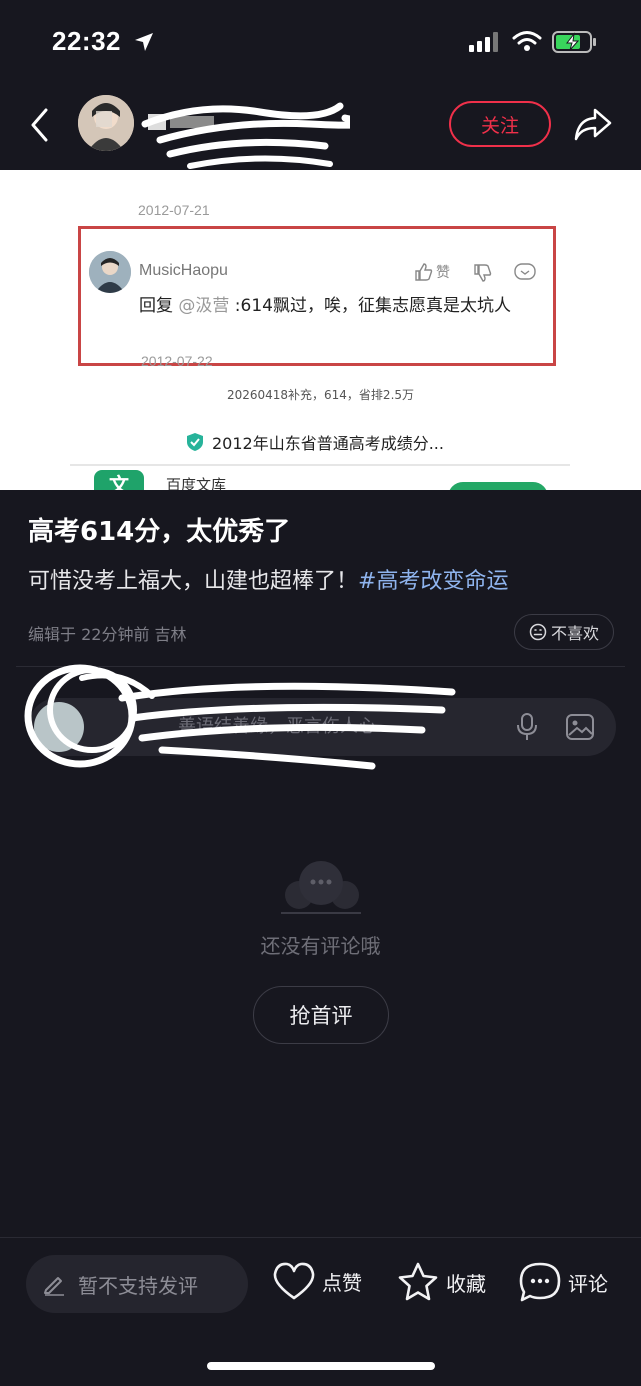 Image resolution: width=641 pixels, height=1386 pixels. What do you see at coordinates (119, 480) in the screenshot?
I see `image-app-icon: 文` at bounding box center [119, 480].